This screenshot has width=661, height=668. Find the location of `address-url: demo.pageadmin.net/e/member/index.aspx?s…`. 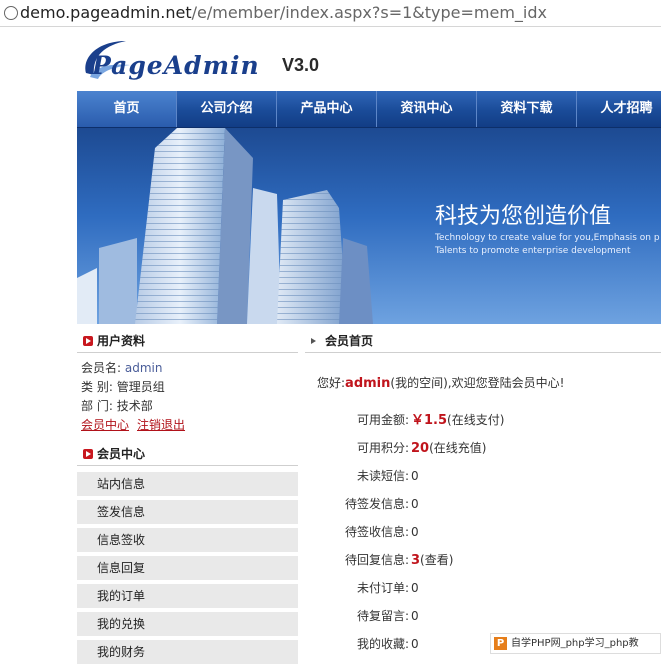

address-url: demo.pageadmin.net/e/member/index.aspx?s… is located at coordinates (283, 12).